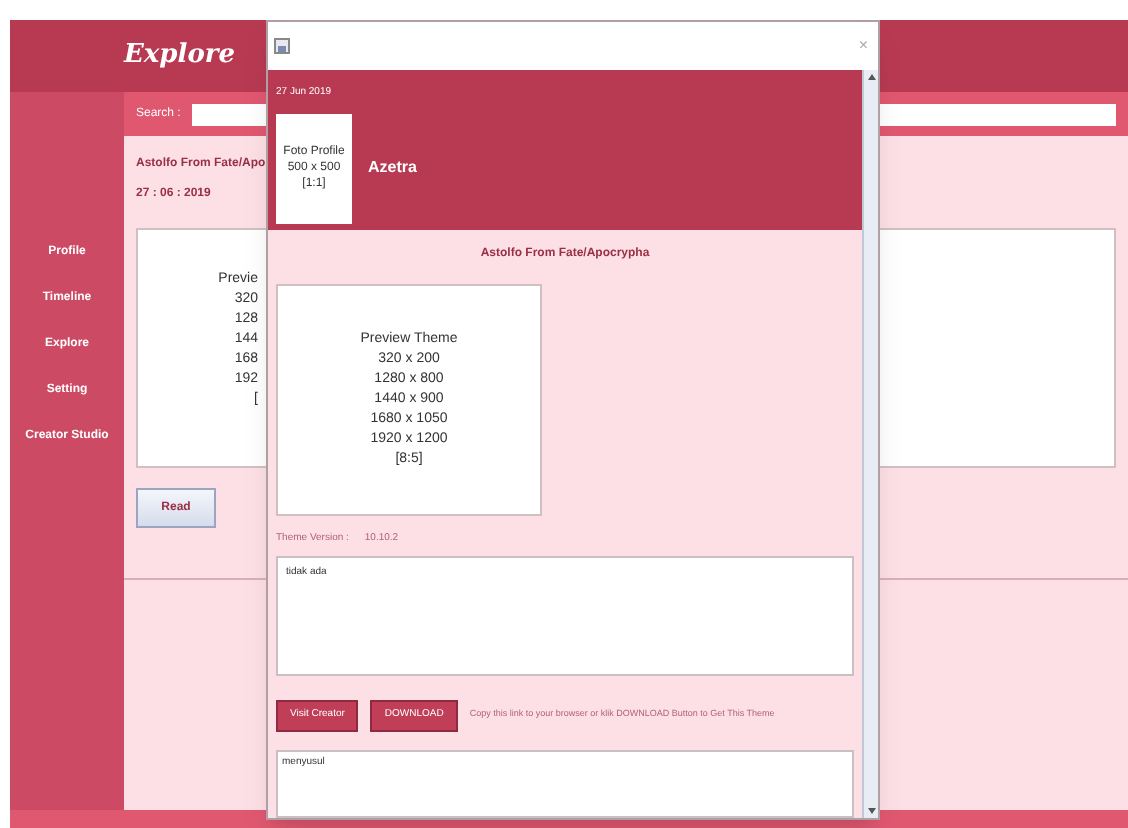 This screenshot has width=1128, height=828. I want to click on scroll-down-icon, so click(871, 811).